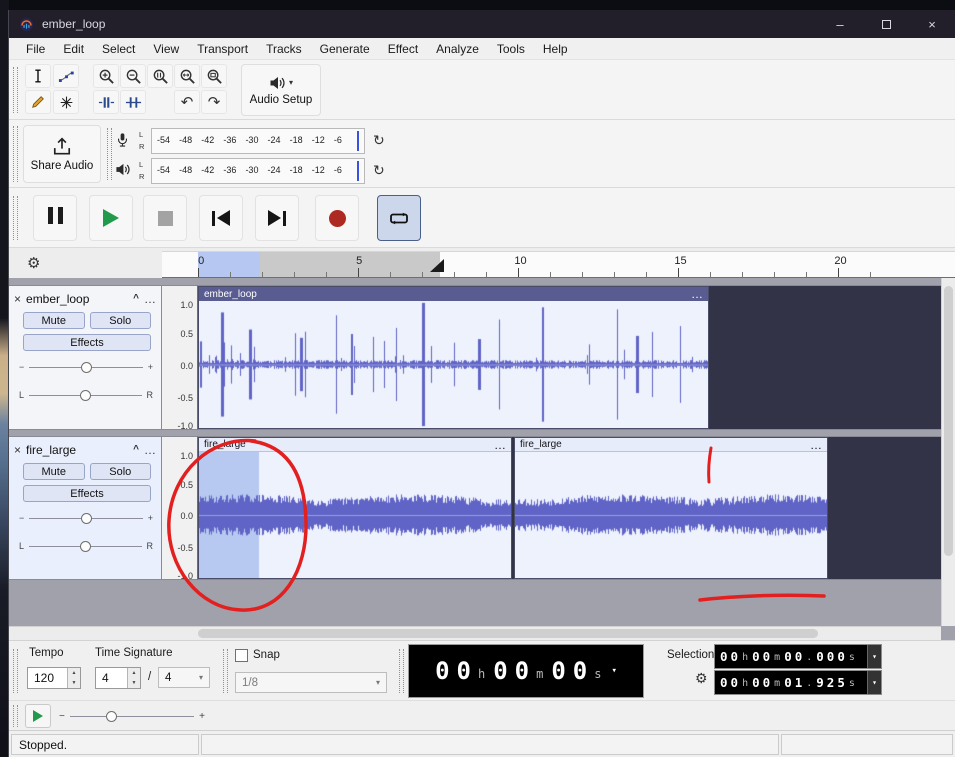  Describe the element at coordinates (840, 24) in the screenshot. I see `minimize-button: –` at that location.